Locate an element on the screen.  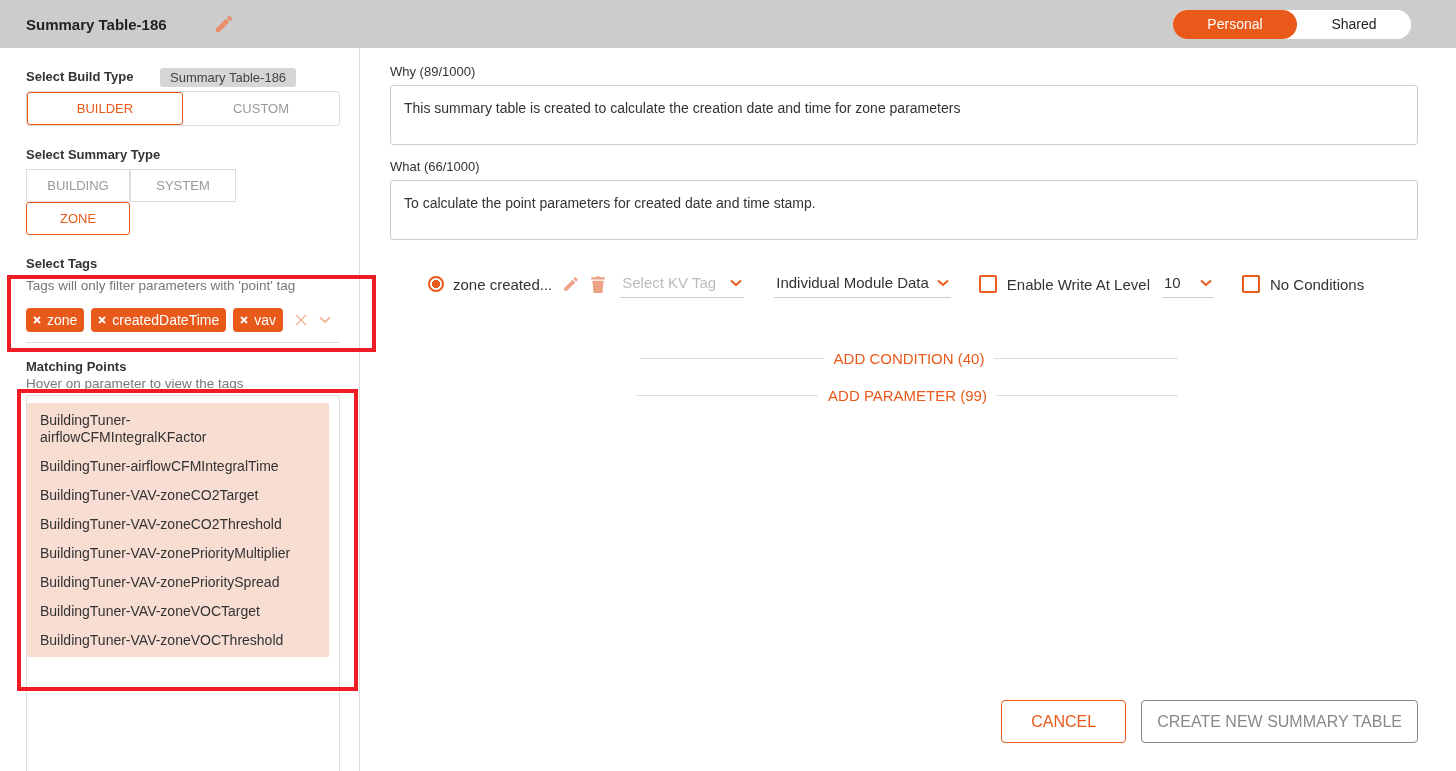
page-title: Summary Table-186 is located at coordinates (96, 24).